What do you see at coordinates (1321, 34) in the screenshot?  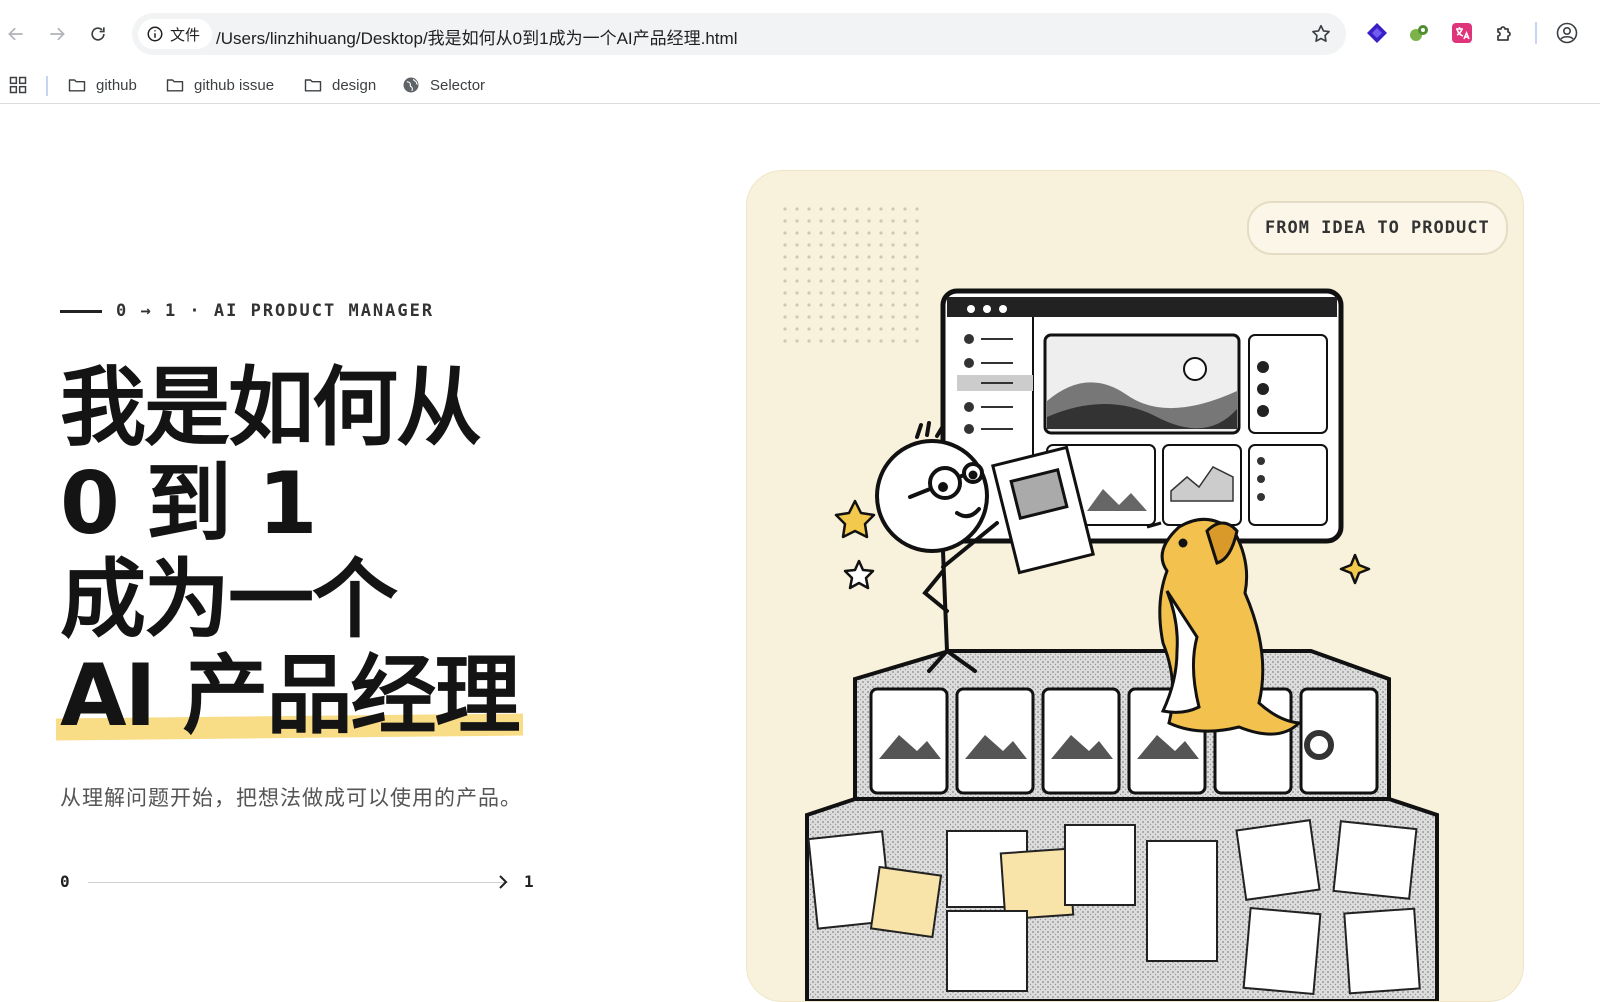 I see `bookmark-star-icon` at bounding box center [1321, 34].